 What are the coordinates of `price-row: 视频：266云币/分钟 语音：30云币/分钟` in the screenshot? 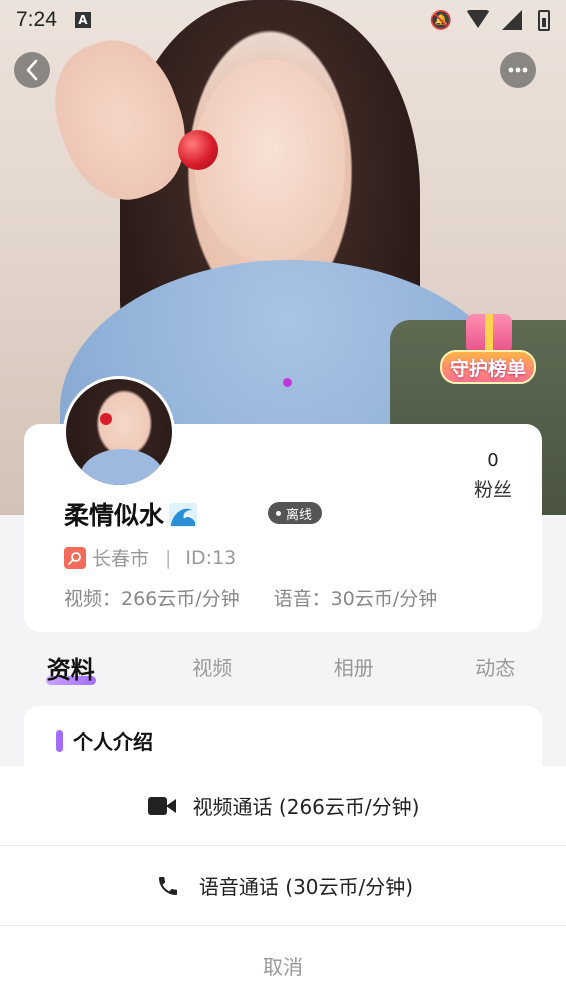 It's located at (250, 597).